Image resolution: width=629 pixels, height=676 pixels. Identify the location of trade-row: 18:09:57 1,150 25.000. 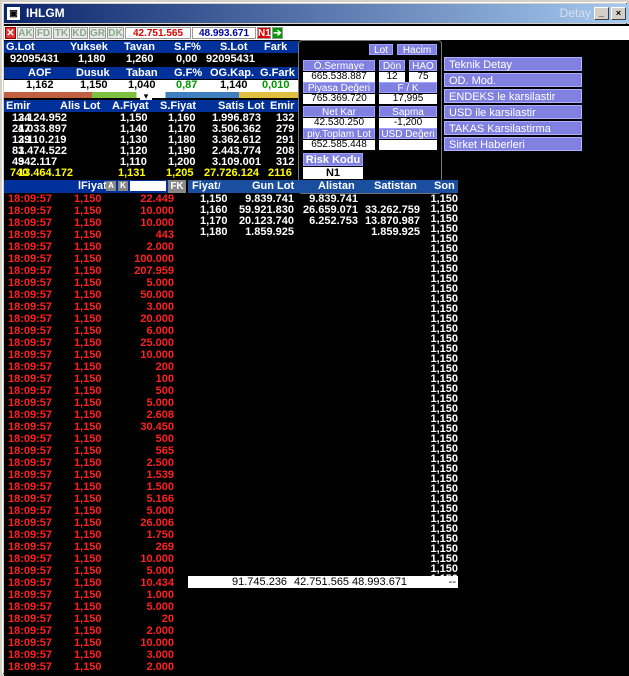
(94, 343).